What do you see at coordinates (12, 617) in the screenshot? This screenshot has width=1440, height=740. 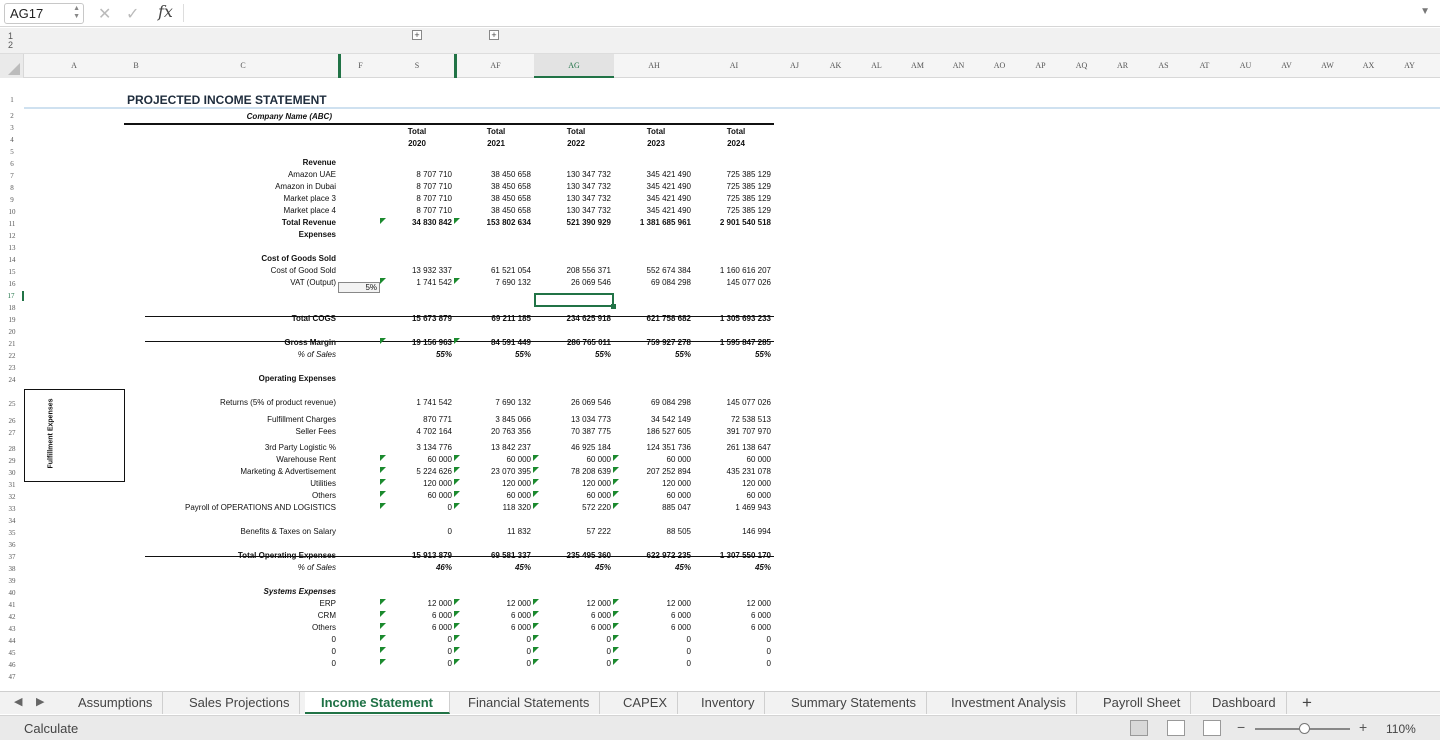 I see `row-header: 42` at bounding box center [12, 617].